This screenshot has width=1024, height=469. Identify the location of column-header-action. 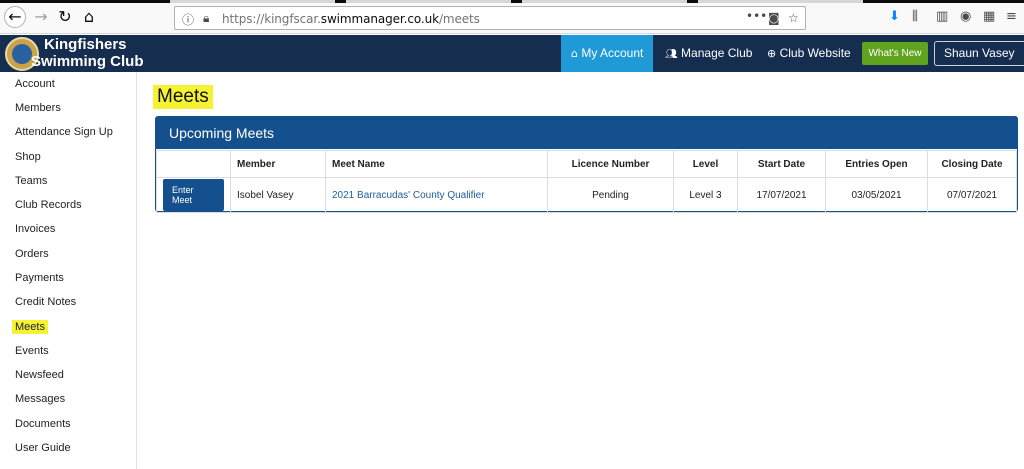
(193, 164).